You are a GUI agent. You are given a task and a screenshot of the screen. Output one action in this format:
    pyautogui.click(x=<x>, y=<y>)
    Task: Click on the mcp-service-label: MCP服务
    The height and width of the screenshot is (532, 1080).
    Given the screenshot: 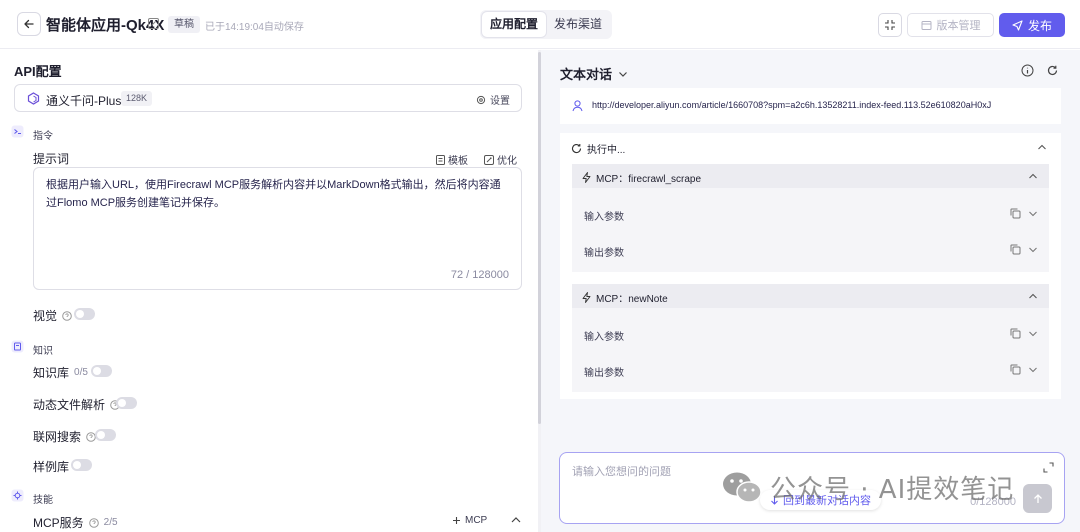 What is the action you would take?
    pyautogui.click(x=58, y=523)
    